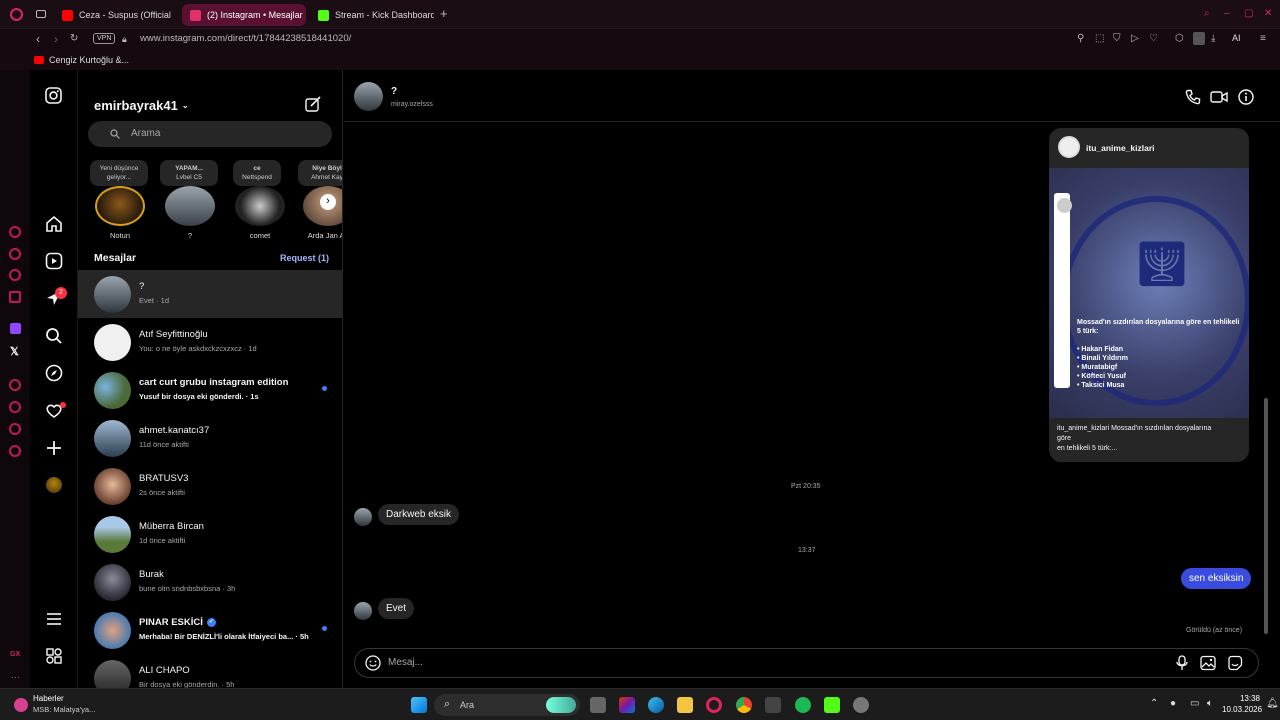  I want to click on sidebar-bag-icon, so click(15, 254).